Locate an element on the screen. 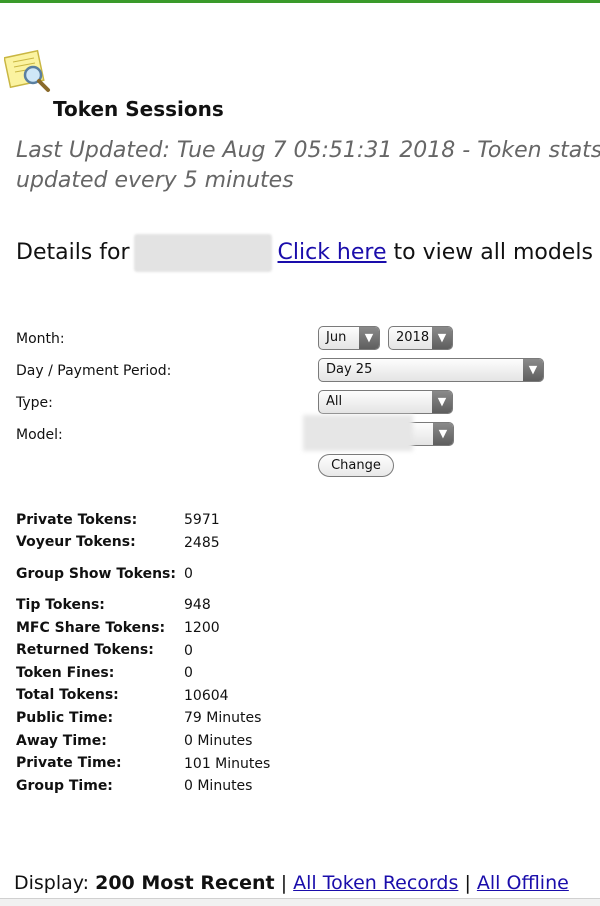 The width and height of the screenshot is (600, 906). stat-row: Total Tokens: 10604 is located at coordinates (196, 696).